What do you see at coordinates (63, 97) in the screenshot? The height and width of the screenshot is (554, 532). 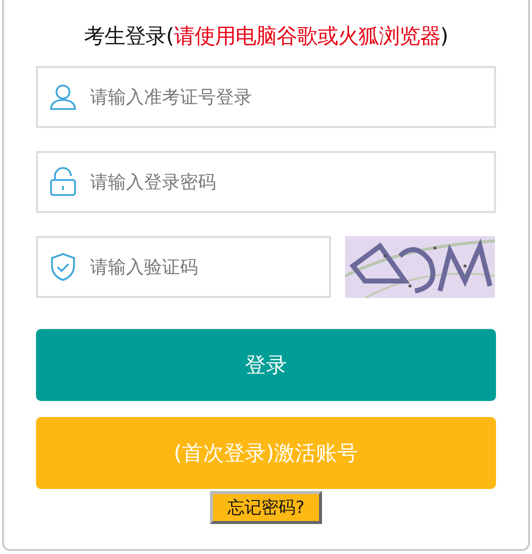 I see `user-icon` at bounding box center [63, 97].